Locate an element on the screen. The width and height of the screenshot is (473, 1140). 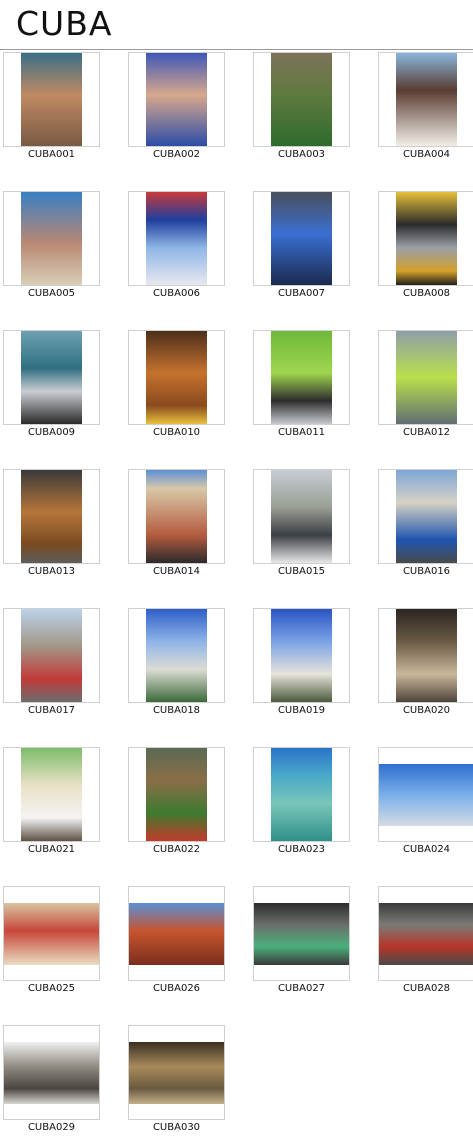
thumbnail-caption: CUBA025 is located at coordinates (51, 988).